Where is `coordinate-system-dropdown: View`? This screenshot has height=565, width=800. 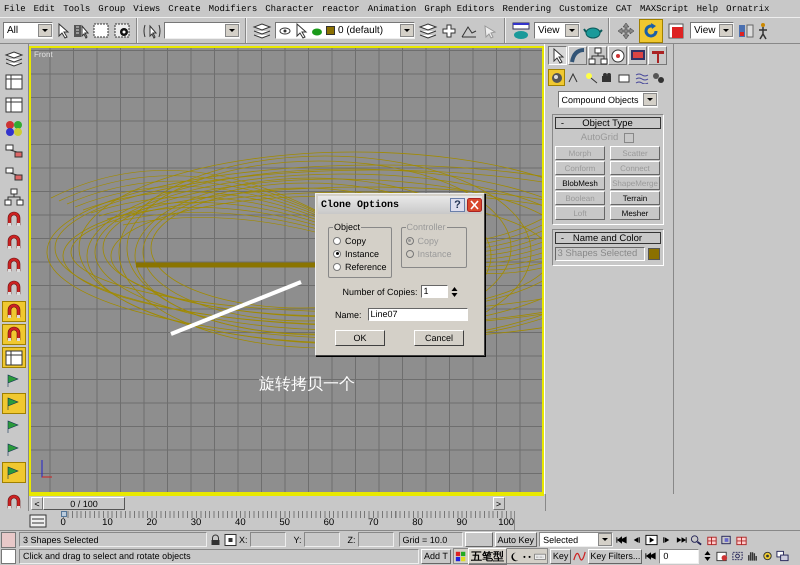 coordinate-system-dropdown: View is located at coordinates (712, 30).